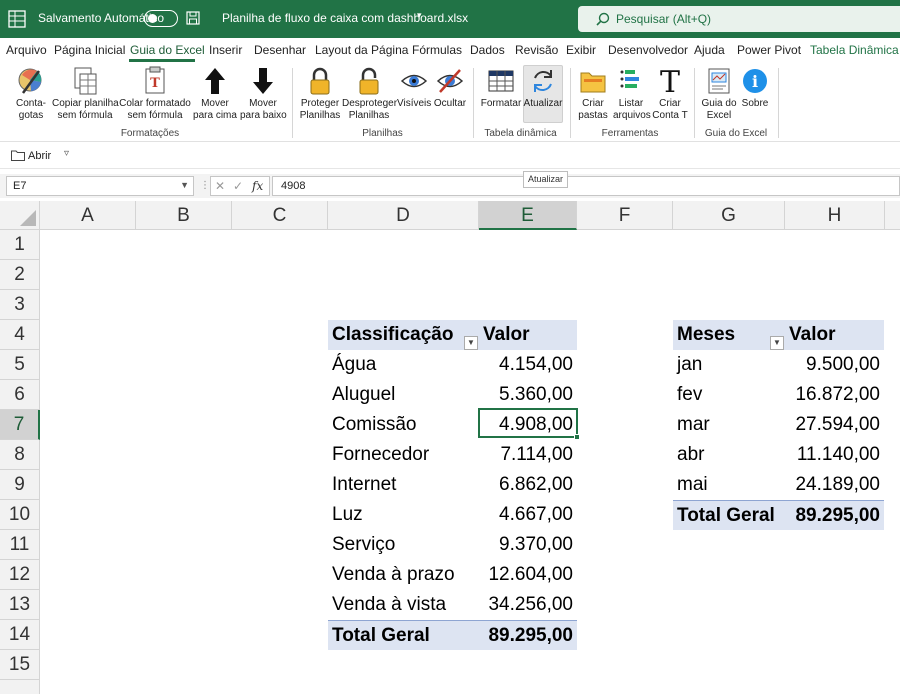  What do you see at coordinates (834, 395) in the screenshot?
I see `pivot2-row-value: 16.872,00` at bounding box center [834, 395].